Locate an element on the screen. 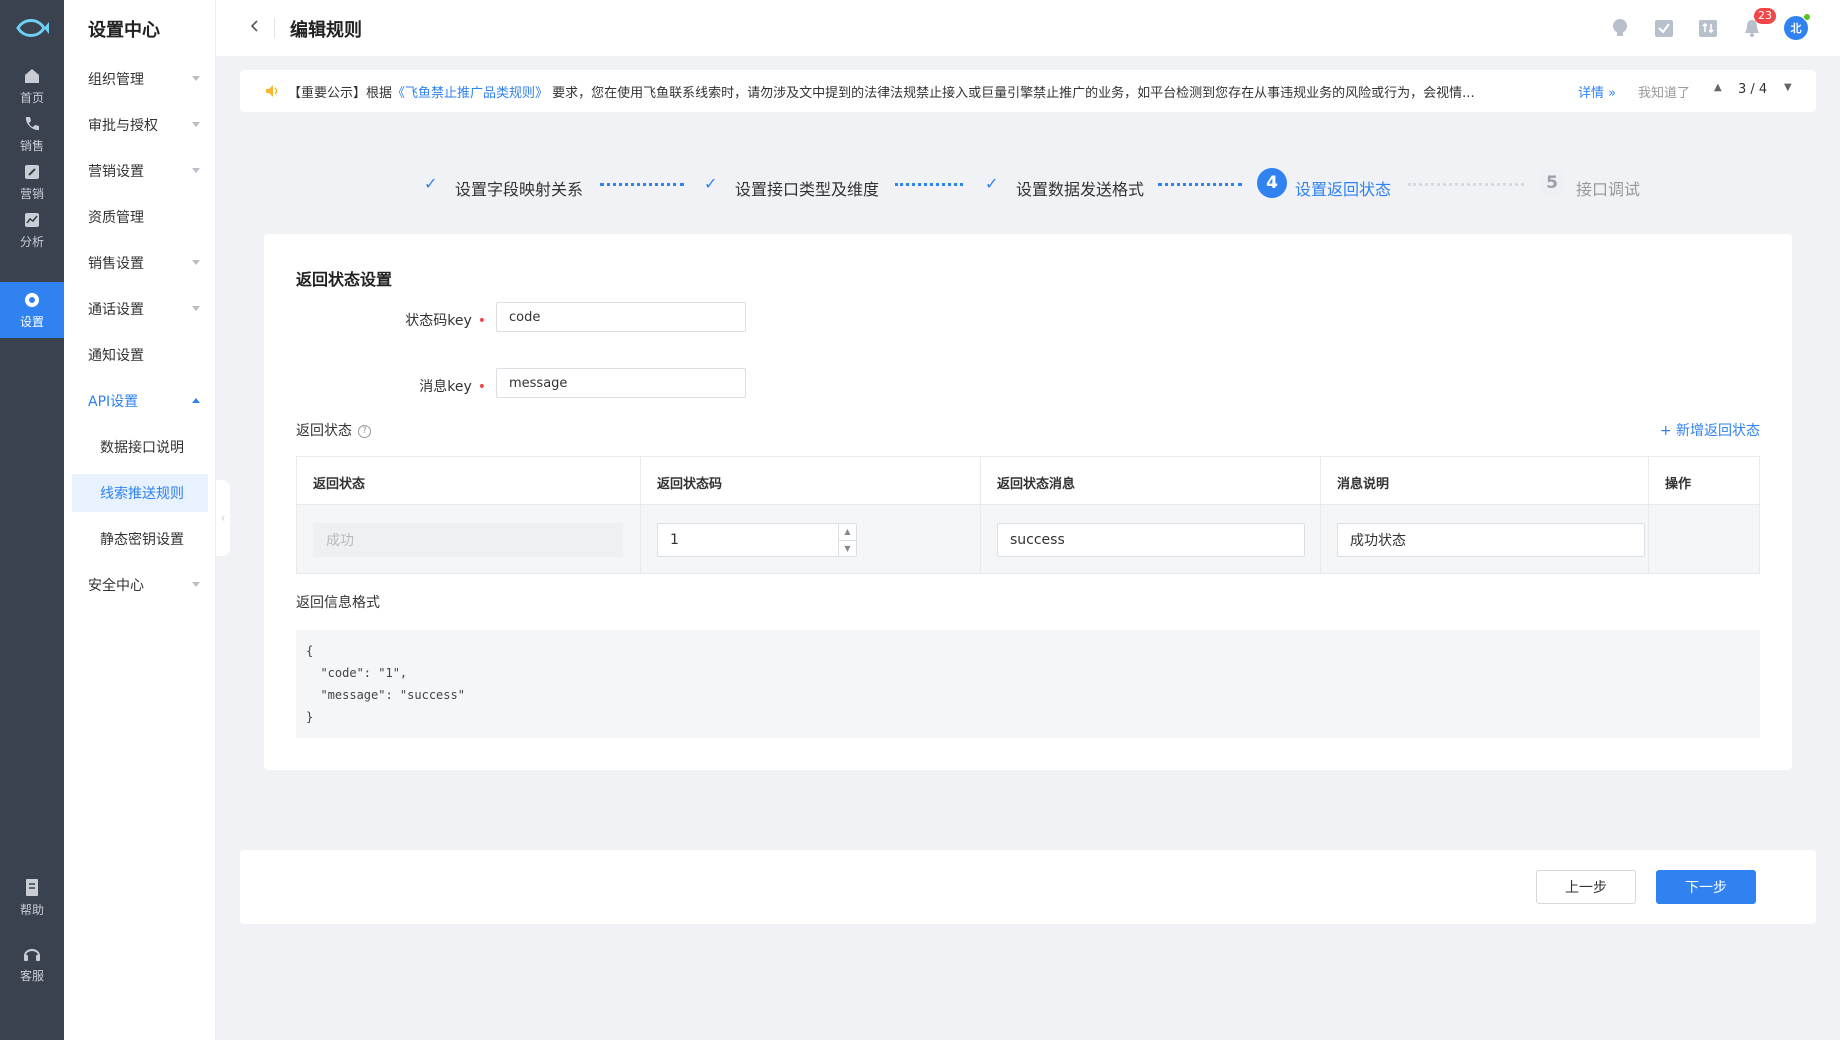 The image size is (1840, 1040). status-select-disabled: 成功 is located at coordinates (468, 540).